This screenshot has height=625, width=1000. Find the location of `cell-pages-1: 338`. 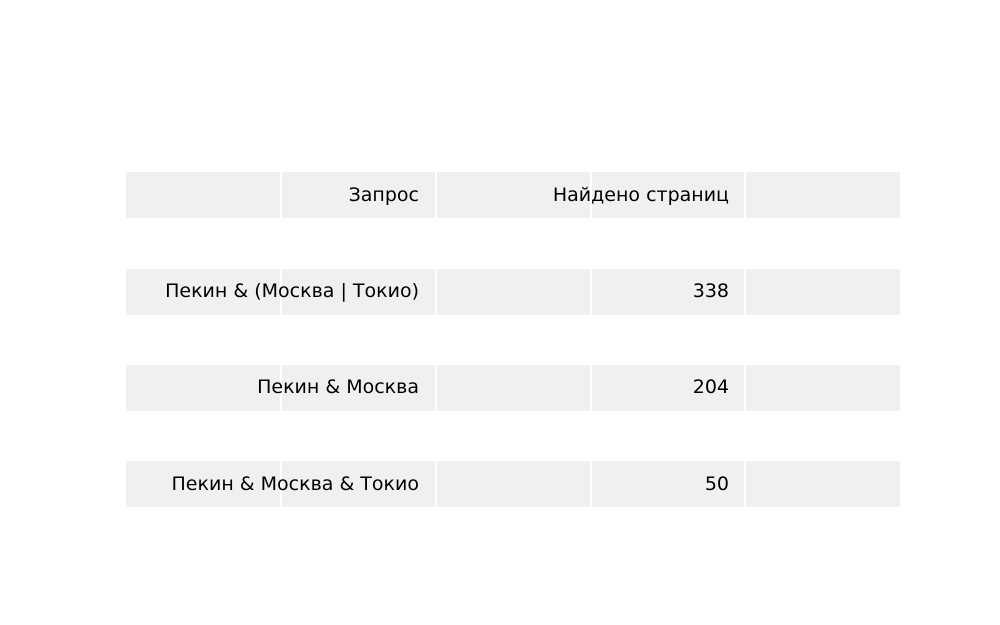

cell-pages-1: 338 is located at coordinates (711, 291).